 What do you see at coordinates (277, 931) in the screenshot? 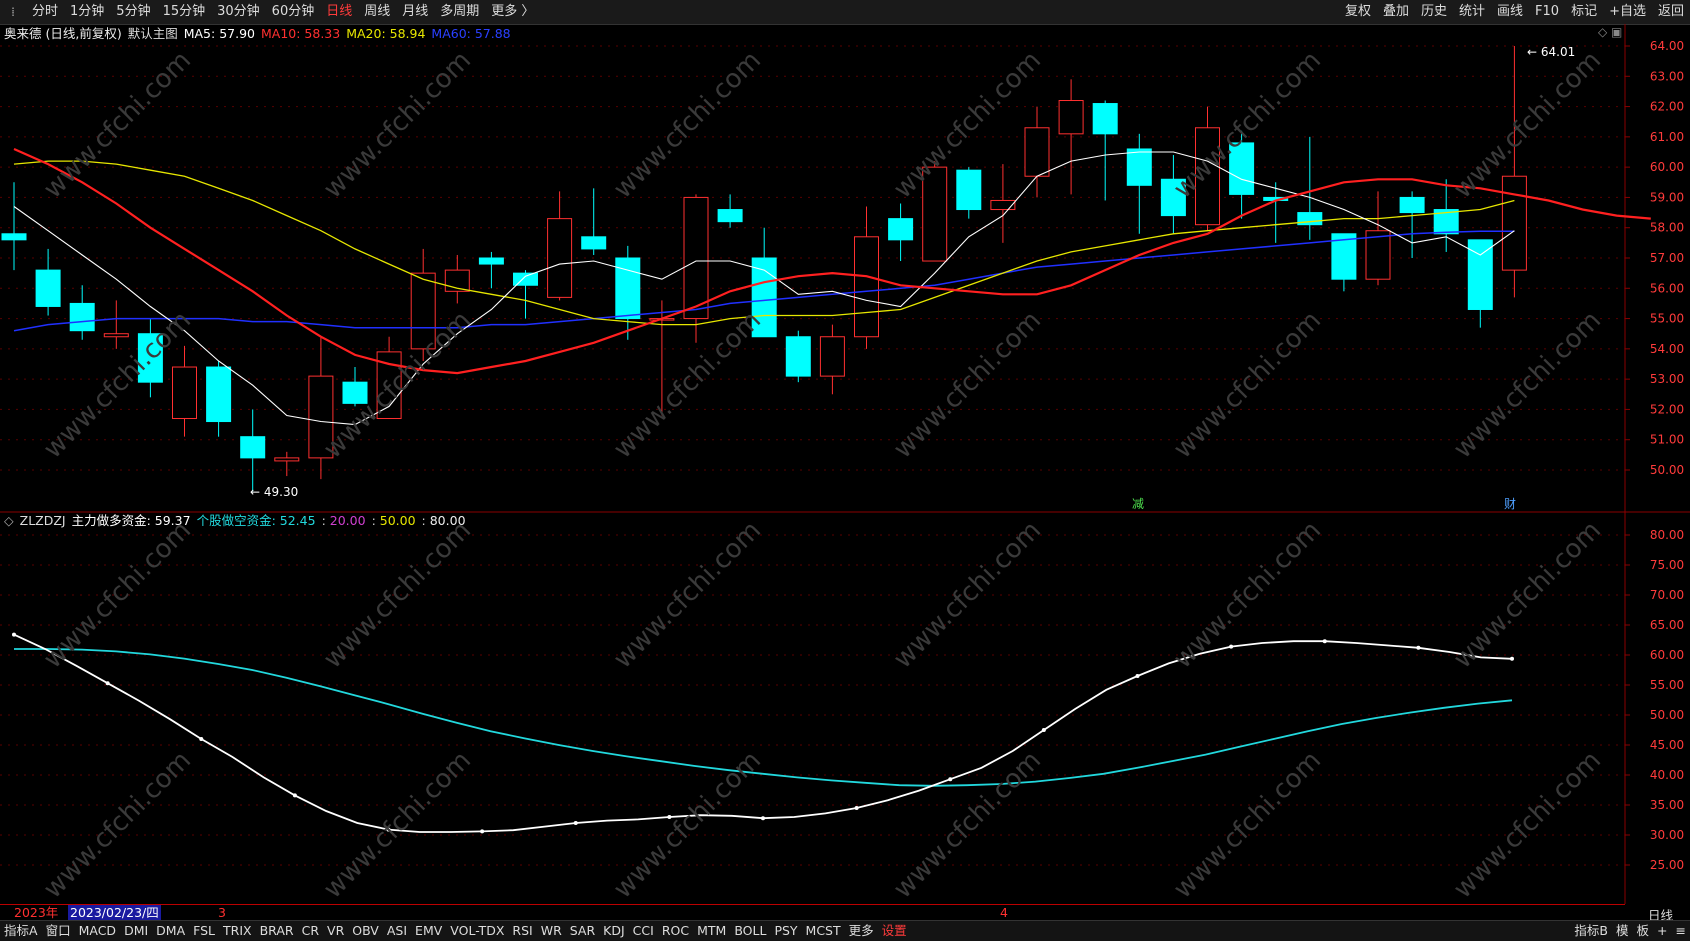
I see `indicator-tab-7: BRAR` at bounding box center [277, 931].